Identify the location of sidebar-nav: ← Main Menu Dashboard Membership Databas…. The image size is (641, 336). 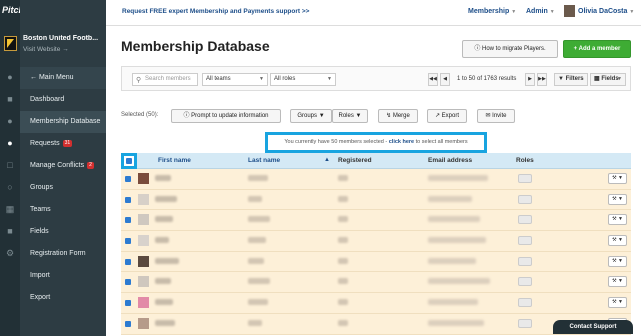
(63, 188).